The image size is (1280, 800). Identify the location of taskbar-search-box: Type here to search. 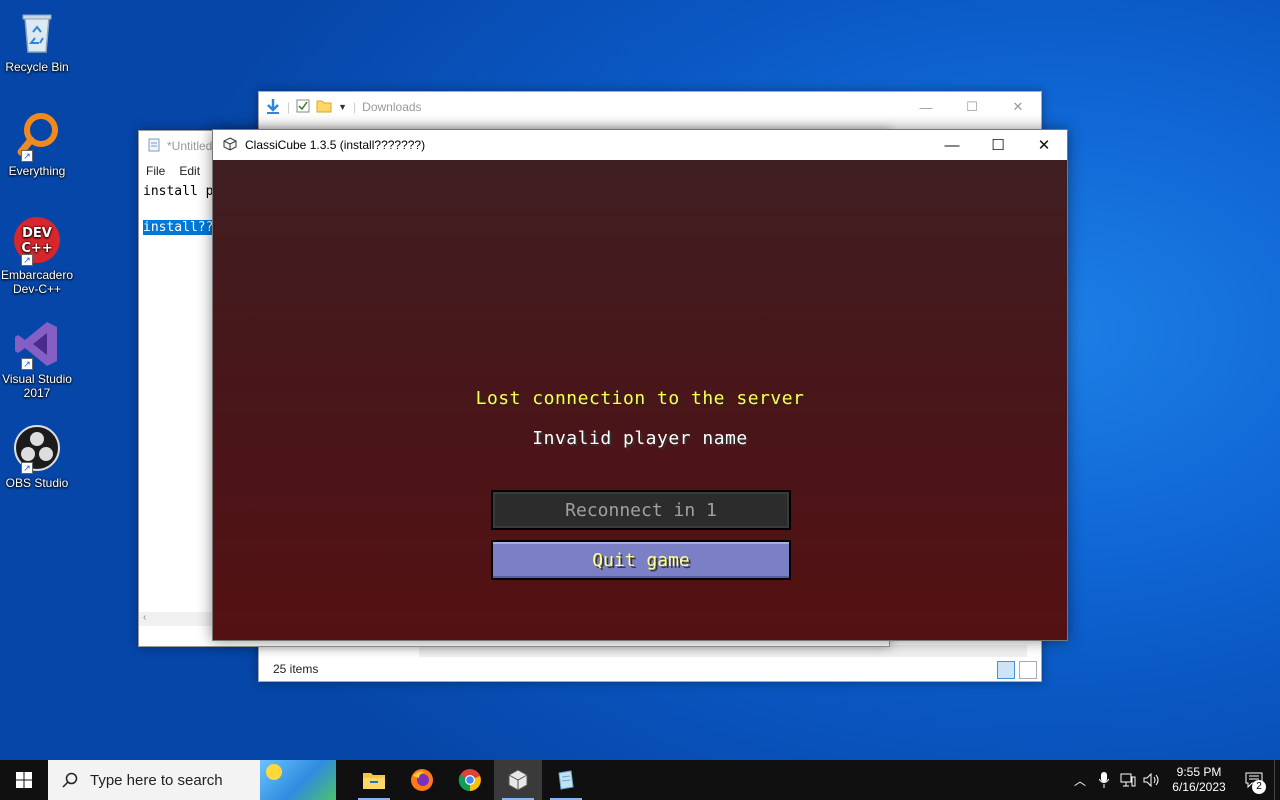
(192, 780).